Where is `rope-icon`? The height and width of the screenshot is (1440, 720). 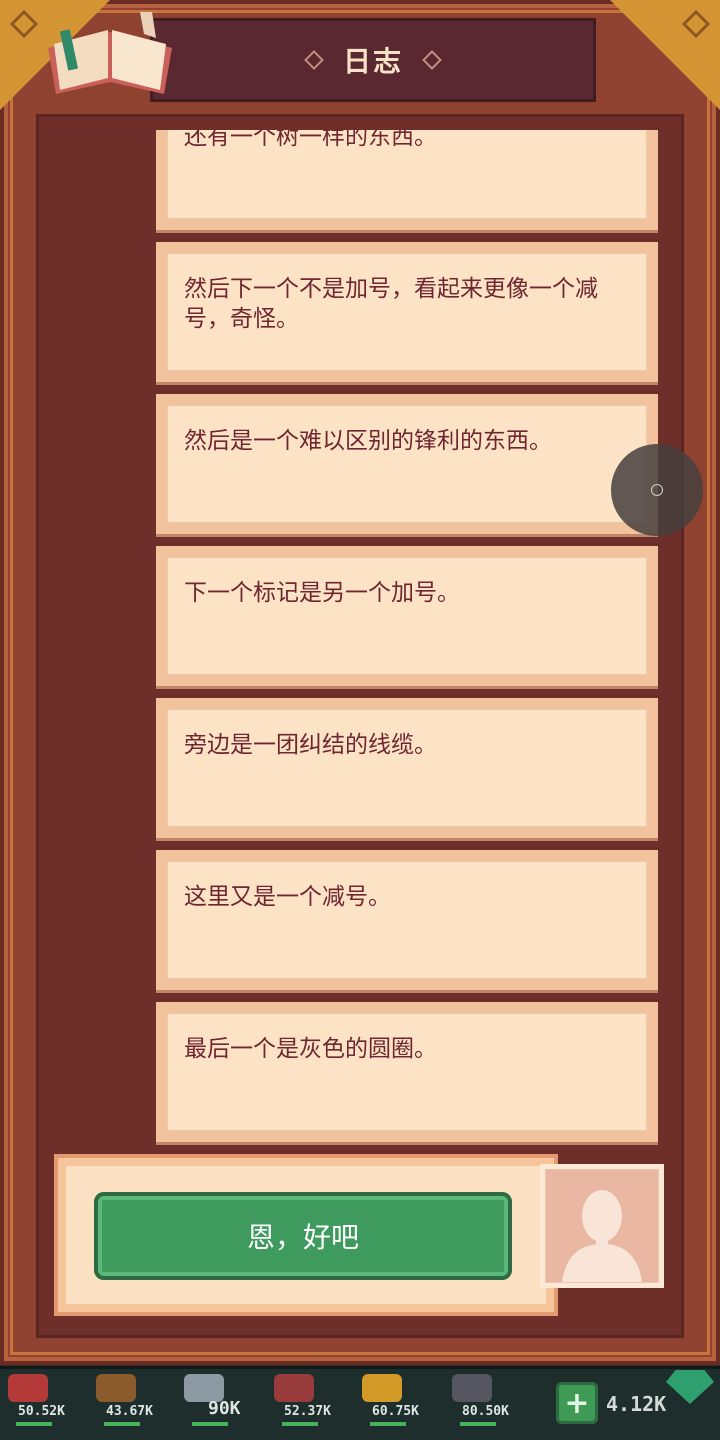 rope-icon is located at coordinates (294, 1388).